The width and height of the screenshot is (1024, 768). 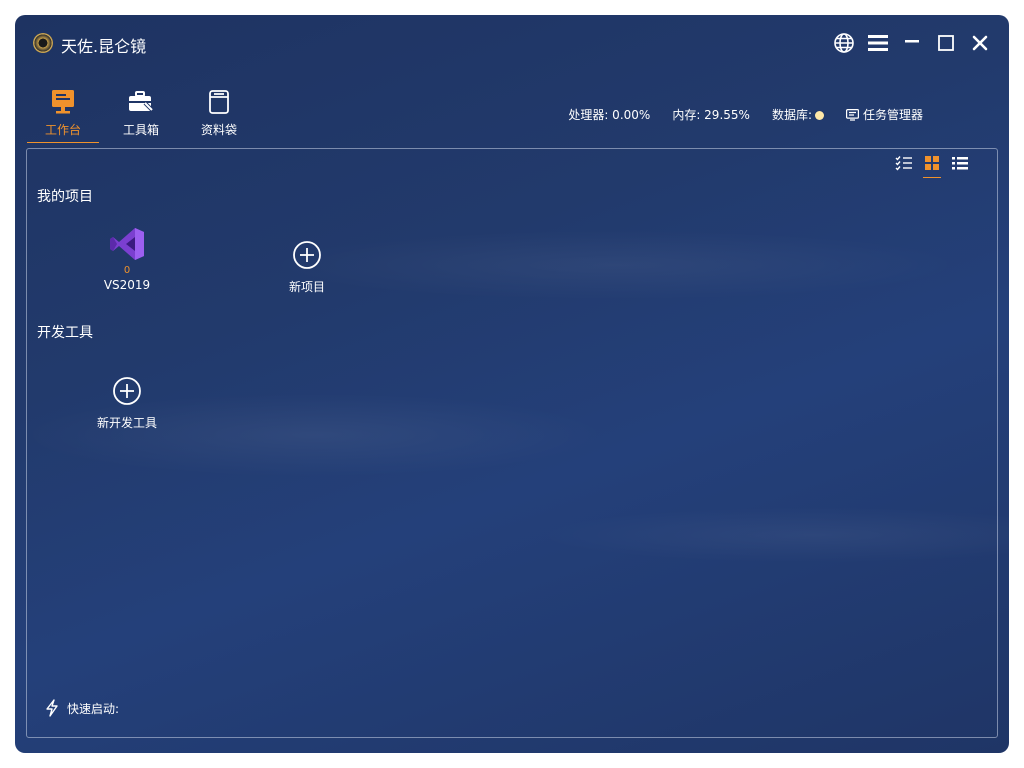 I want to click on nav-item-label: 工作台, so click(x=63, y=132).